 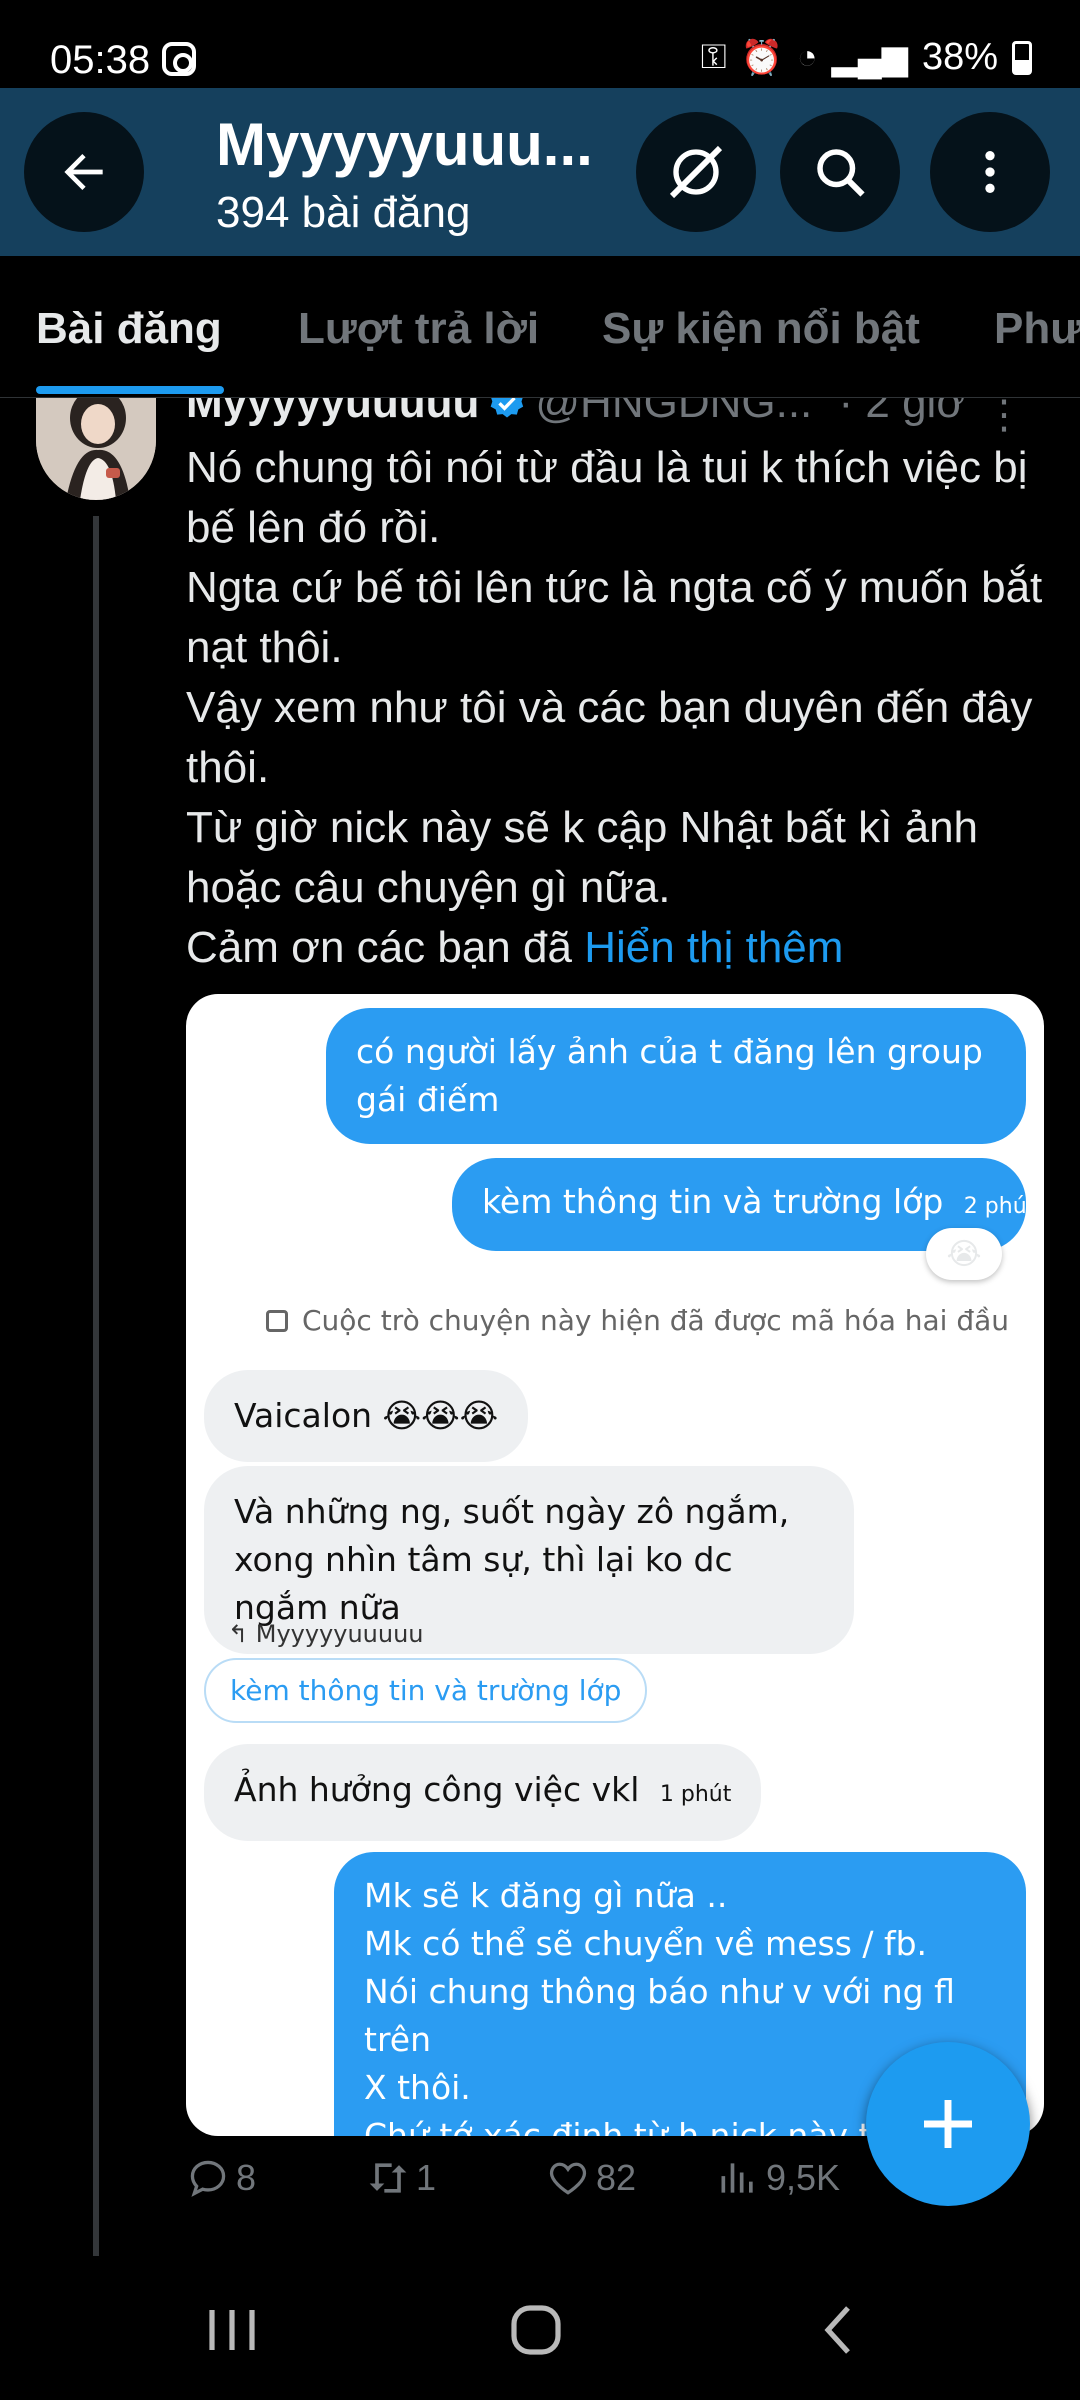 I want to click on tab-more: Phư, so click(x=1037, y=329).